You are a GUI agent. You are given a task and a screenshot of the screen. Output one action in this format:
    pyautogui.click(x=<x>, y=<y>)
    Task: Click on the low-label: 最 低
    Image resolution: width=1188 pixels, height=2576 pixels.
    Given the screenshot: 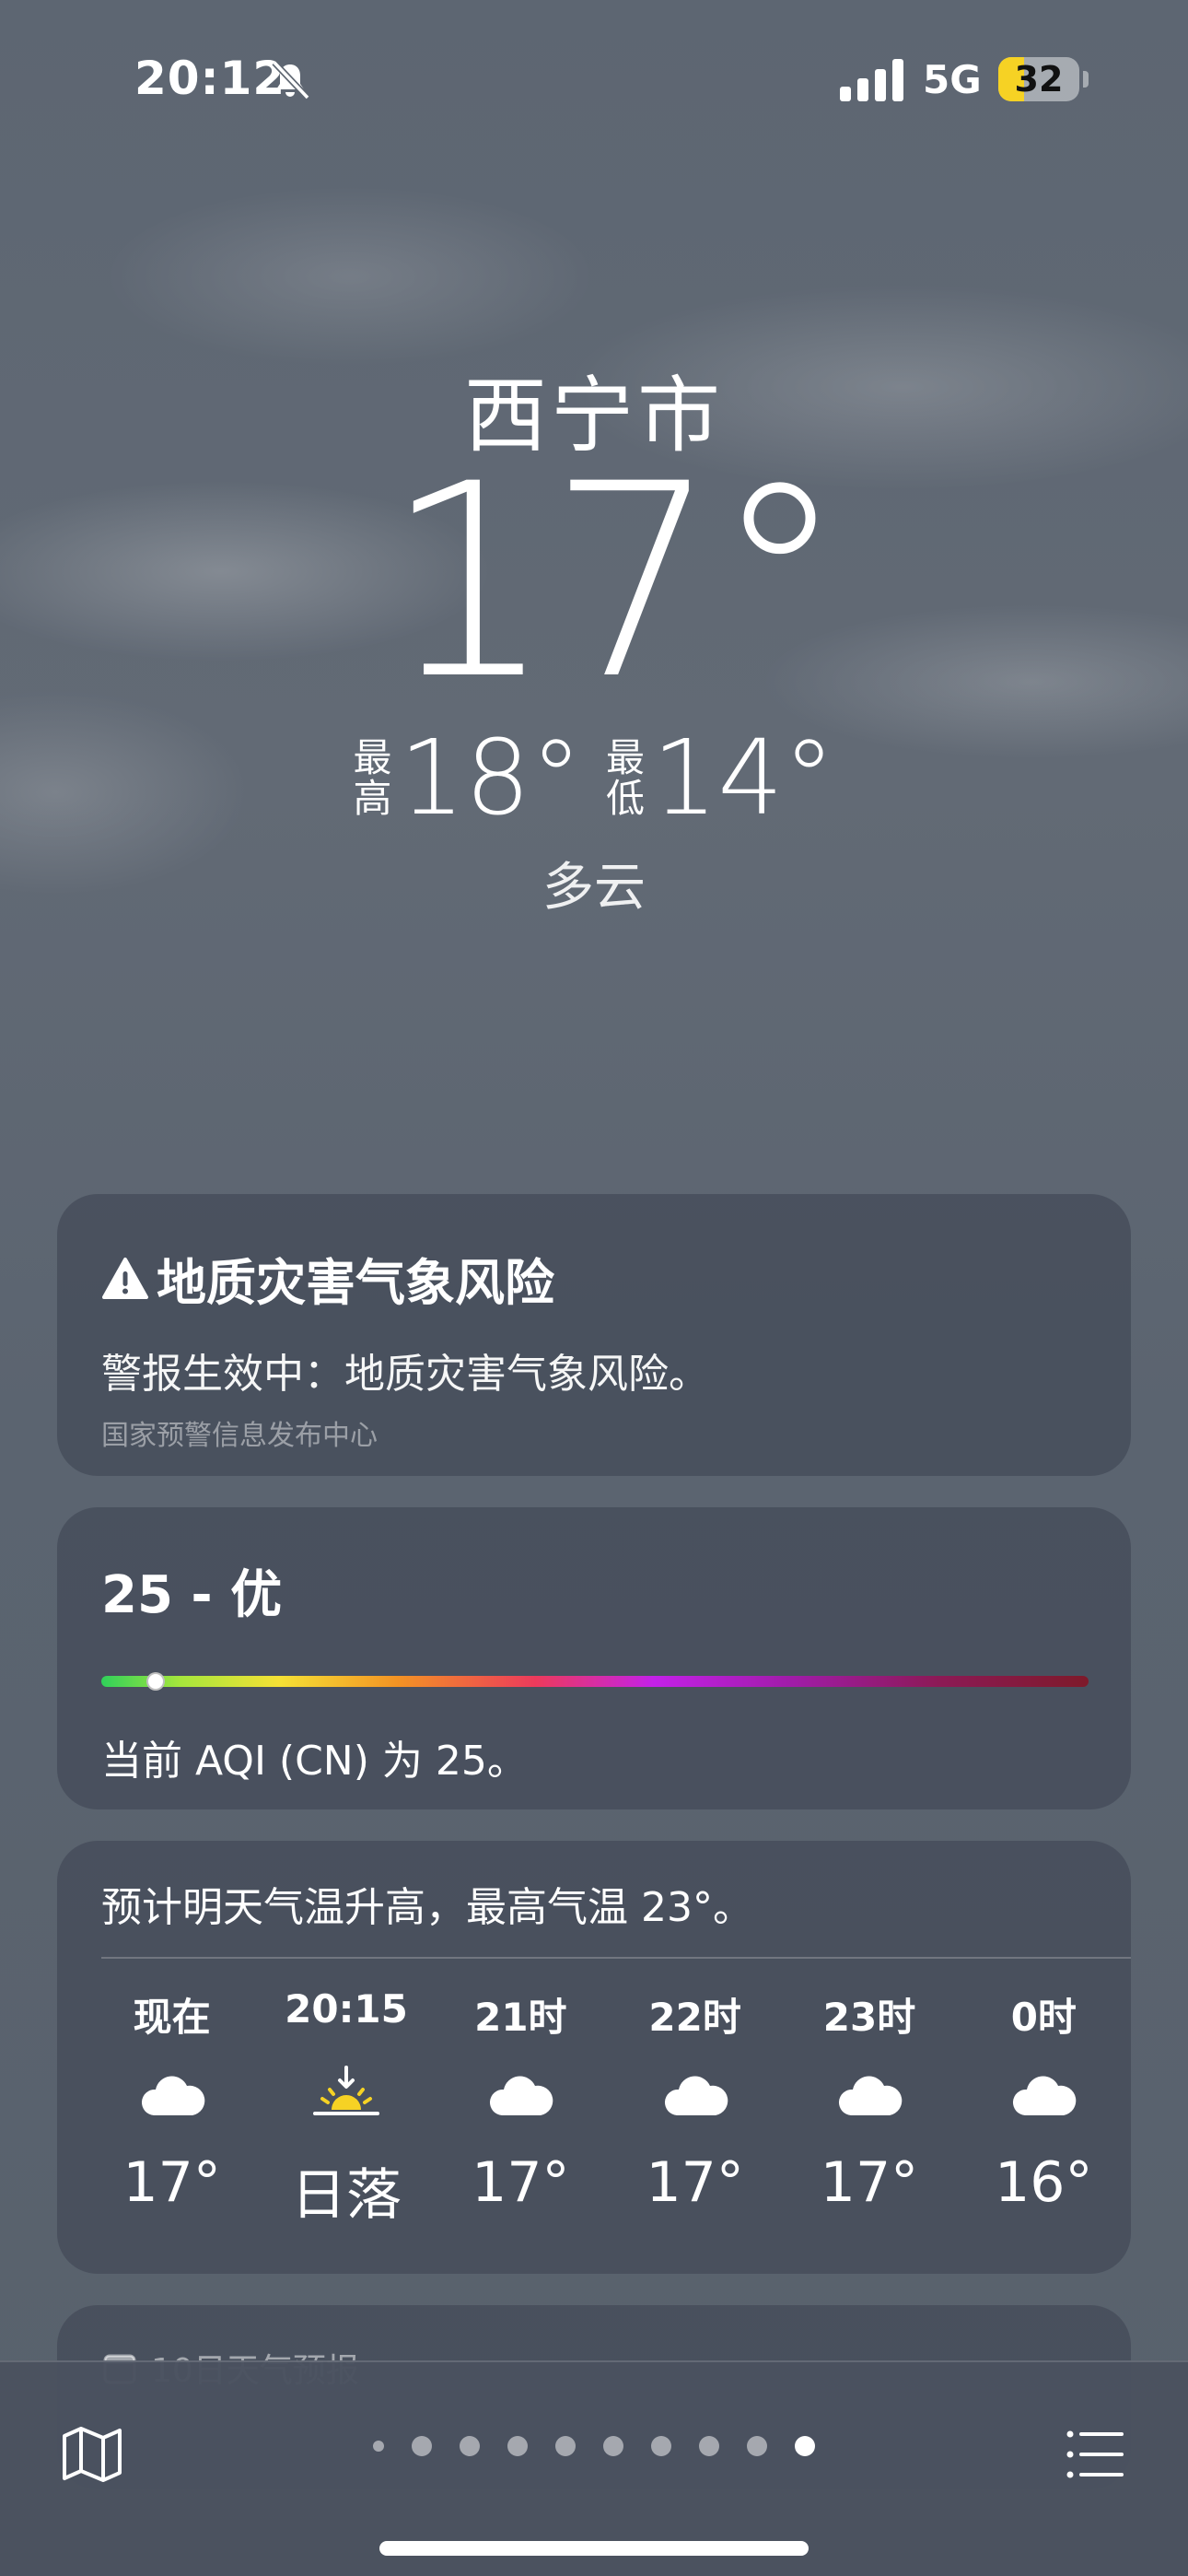 What is the action you would take?
    pyautogui.click(x=625, y=778)
    